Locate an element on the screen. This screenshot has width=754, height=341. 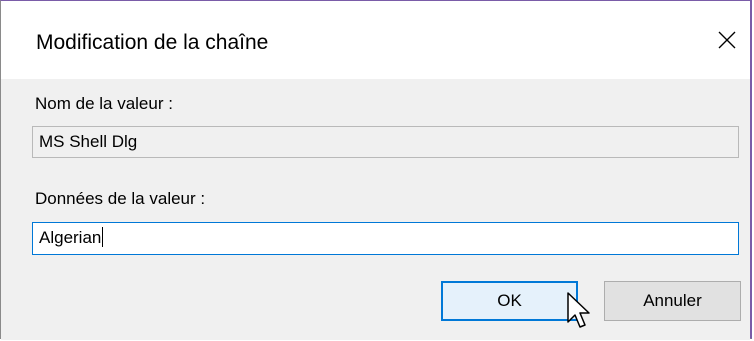
mouse-pointer-icon is located at coordinates (578, 310).